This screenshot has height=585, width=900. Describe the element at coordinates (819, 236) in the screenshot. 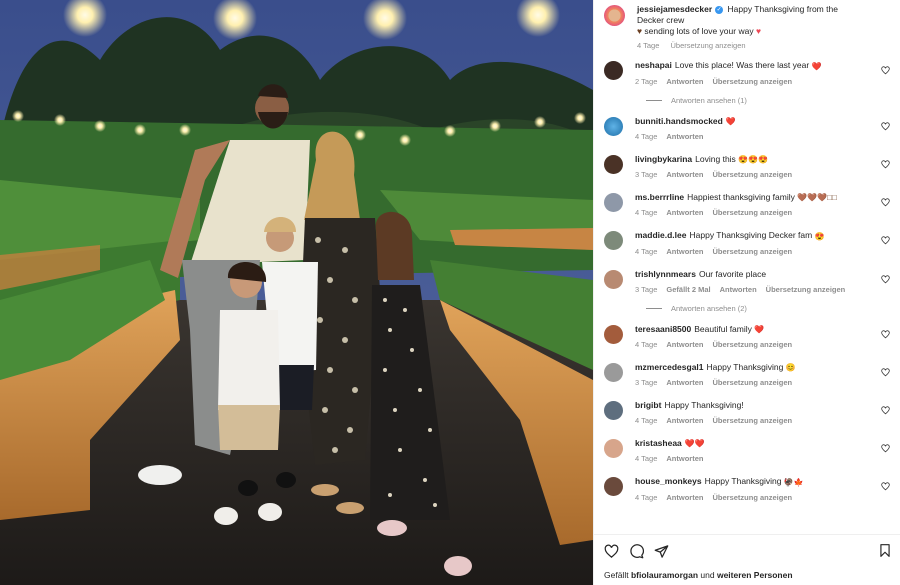

I see `comment-emoji: 😍` at that location.